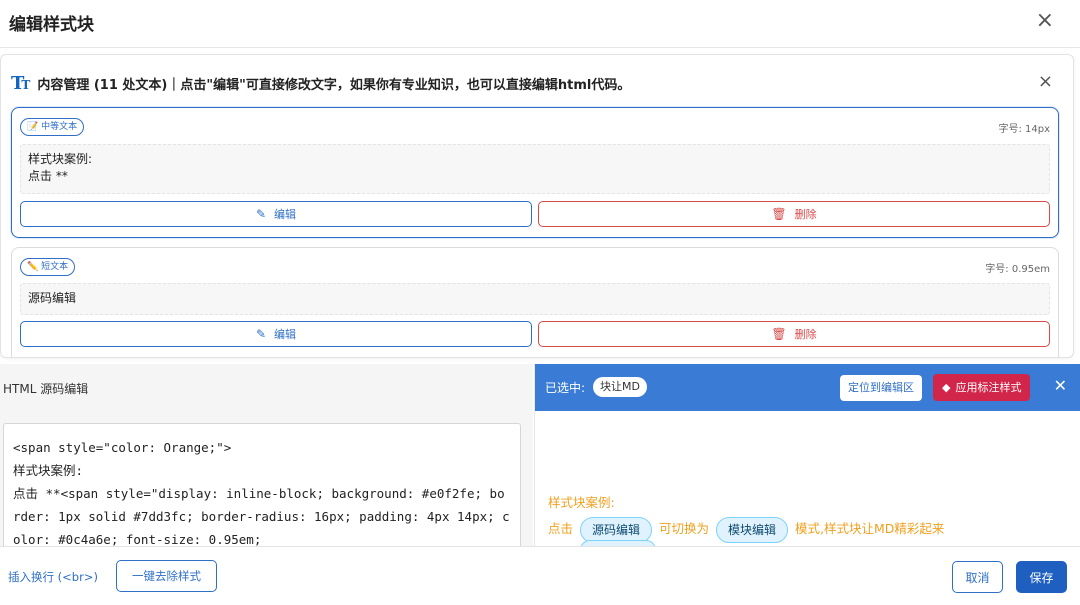 The width and height of the screenshot is (1080, 605). What do you see at coordinates (561, 528) in the screenshot?
I see `preview-text: 点击` at bounding box center [561, 528].